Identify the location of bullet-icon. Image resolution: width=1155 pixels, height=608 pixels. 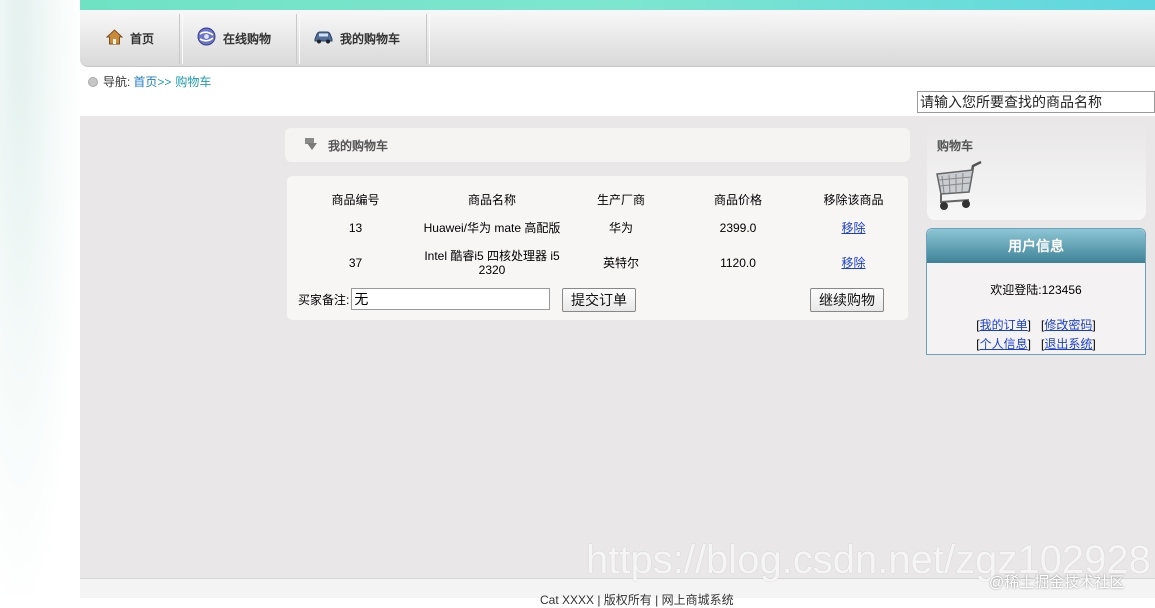
(93, 81).